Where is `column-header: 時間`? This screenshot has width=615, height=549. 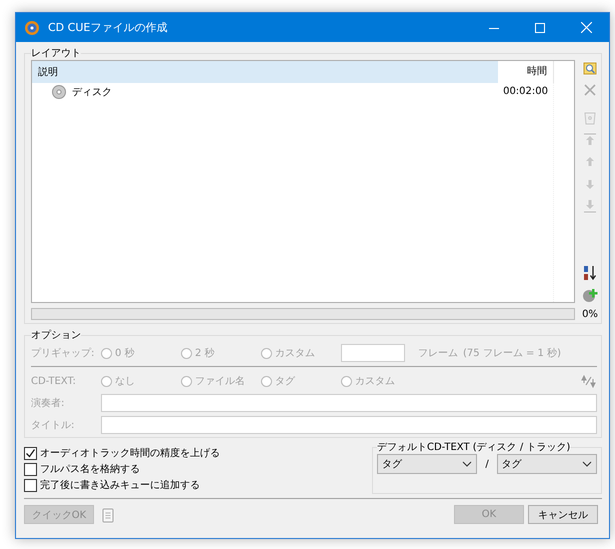 column-header: 時間 is located at coordinates (526, 72).